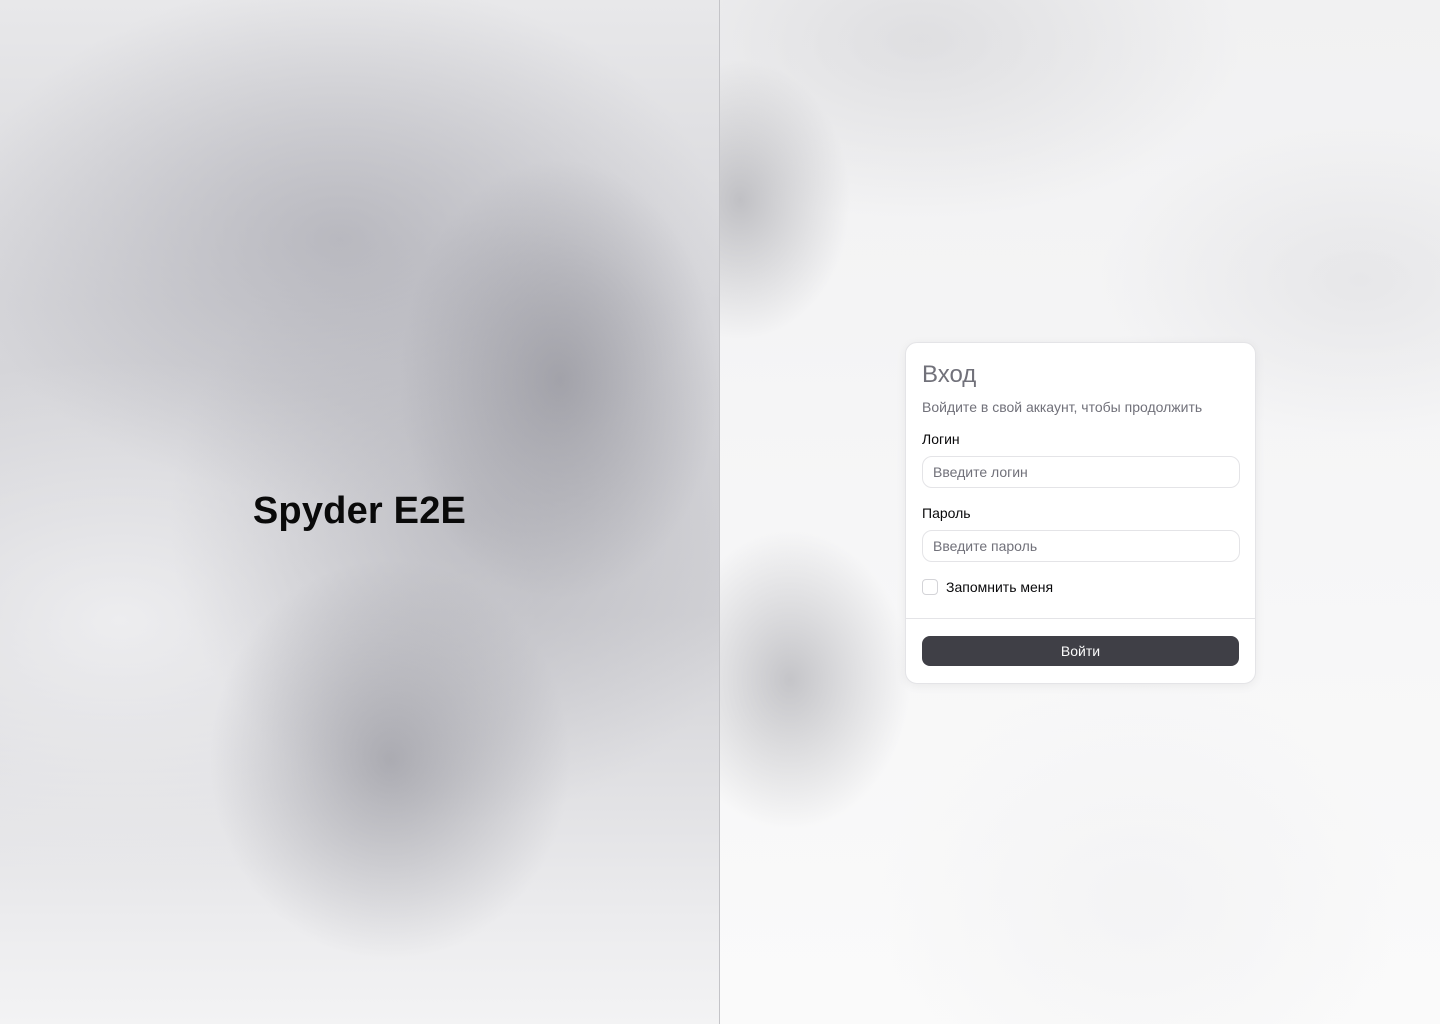  Describe the element at coordinates (949, 374) in the screenshot. I see `login-title: Вход` at that location.